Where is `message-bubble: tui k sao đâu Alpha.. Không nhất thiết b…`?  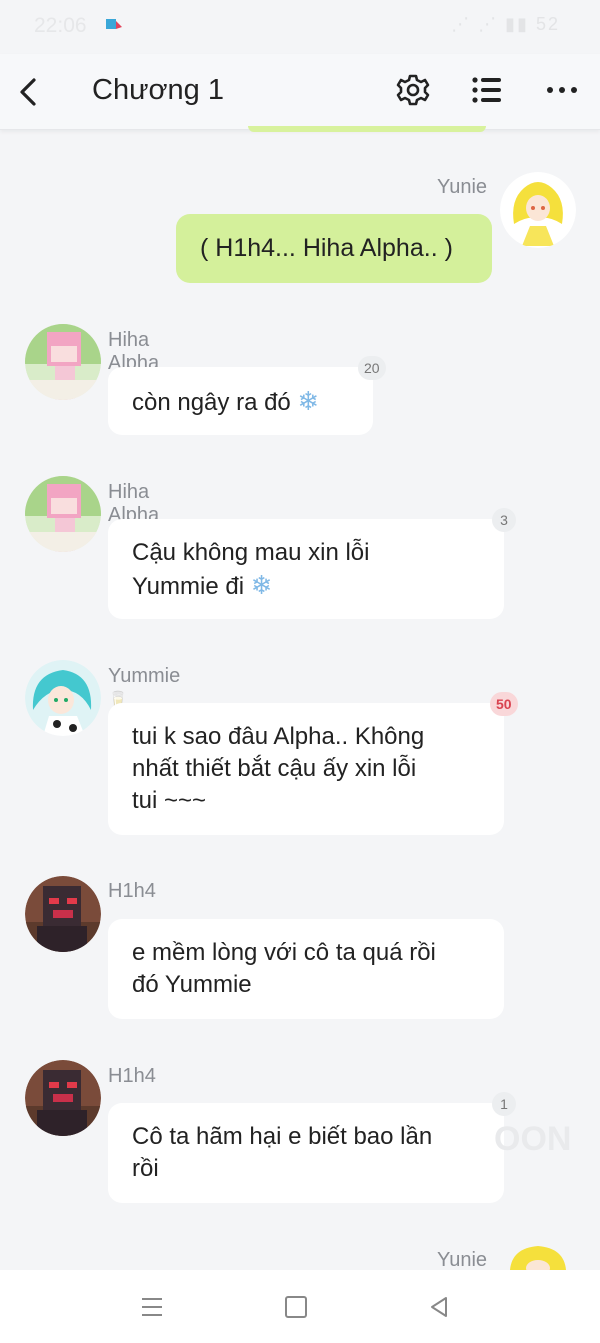 message-bubble: tui k sao đâu Alpha.. Không nhất thiết b… is located at coordinates (306, 769).